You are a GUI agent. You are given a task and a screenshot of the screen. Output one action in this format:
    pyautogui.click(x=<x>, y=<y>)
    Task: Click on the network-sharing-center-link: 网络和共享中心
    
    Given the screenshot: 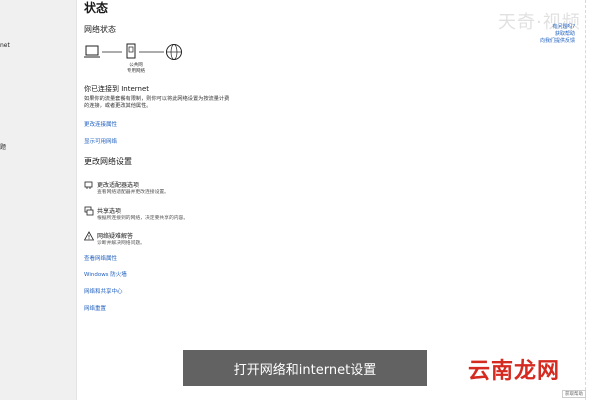 What is the action you would take?
    pyautogui.click(x=103, y=291)
    